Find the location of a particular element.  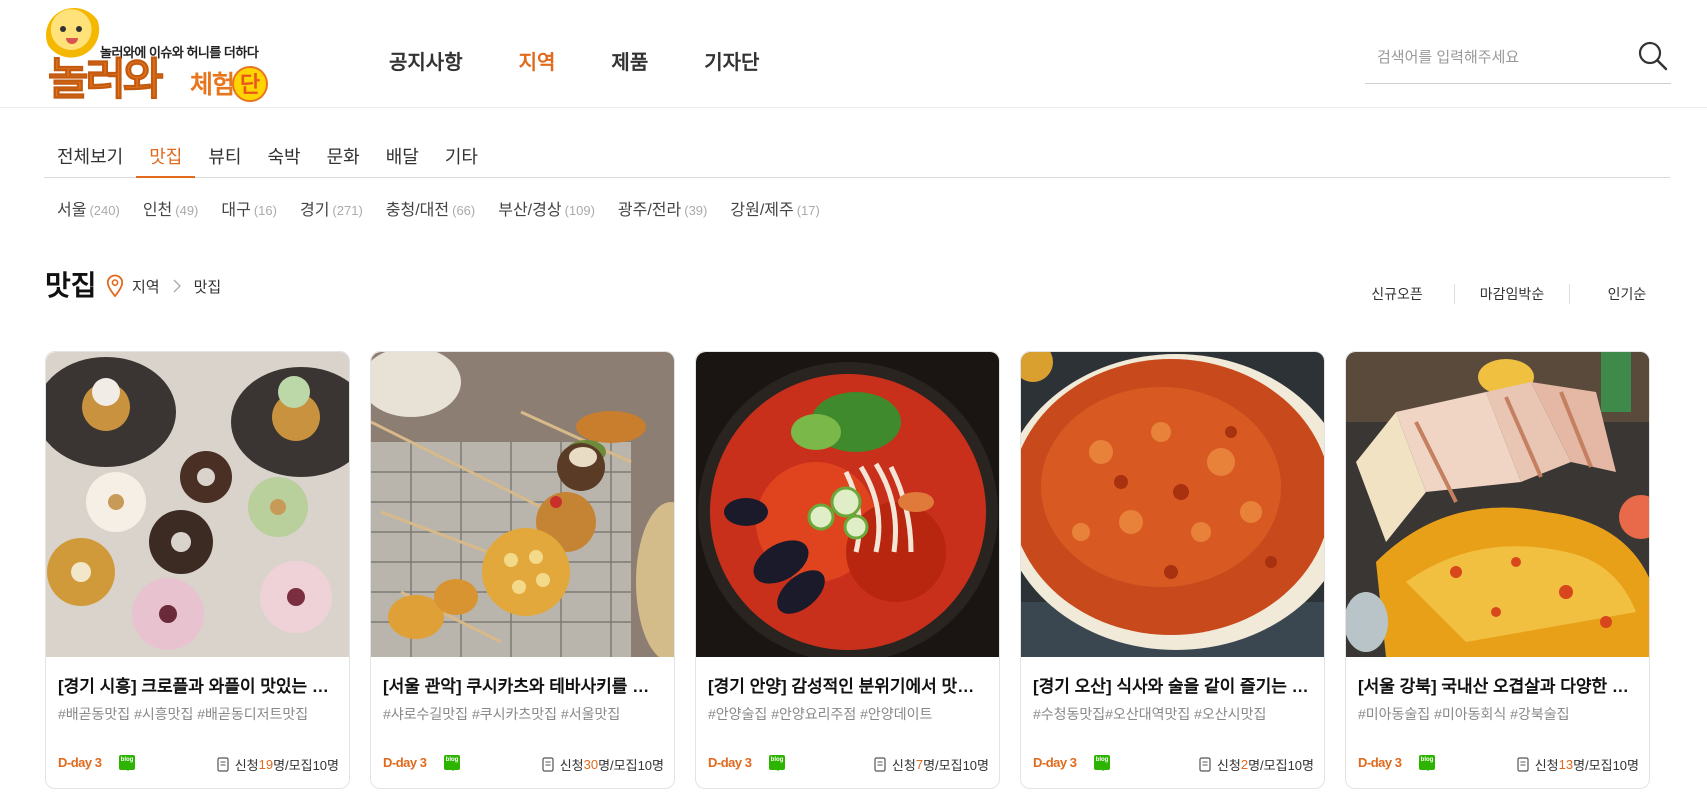

region-chungcheong: 충청/대전 (66) is located at coordinates (430, 208).